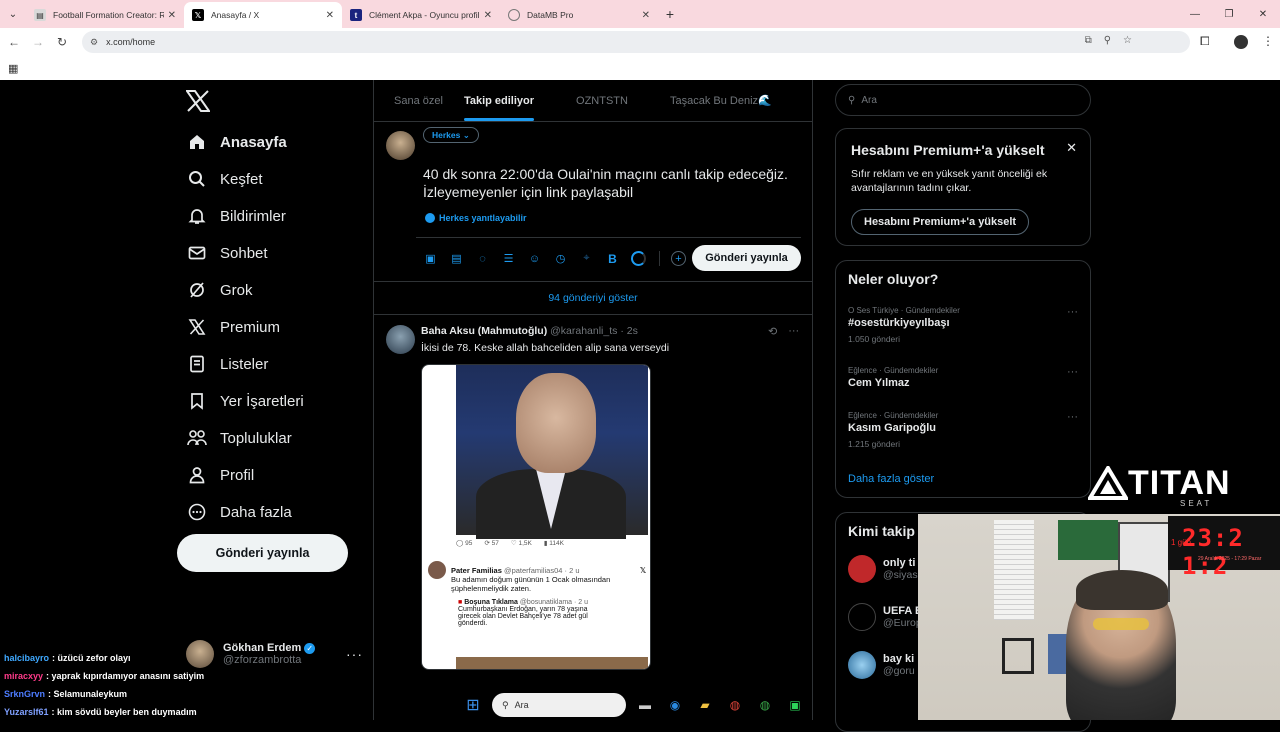 Image resolution: width=1280 pixels, height=732 pixels. Describe the element at coordinates (253, 216) in the screenshot. I see `sidebar-item-label: Bildirimler` at that location.